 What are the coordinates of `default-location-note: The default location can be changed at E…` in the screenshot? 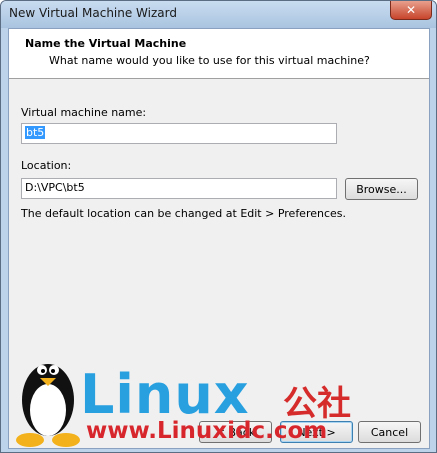 It's located at (184, 213).